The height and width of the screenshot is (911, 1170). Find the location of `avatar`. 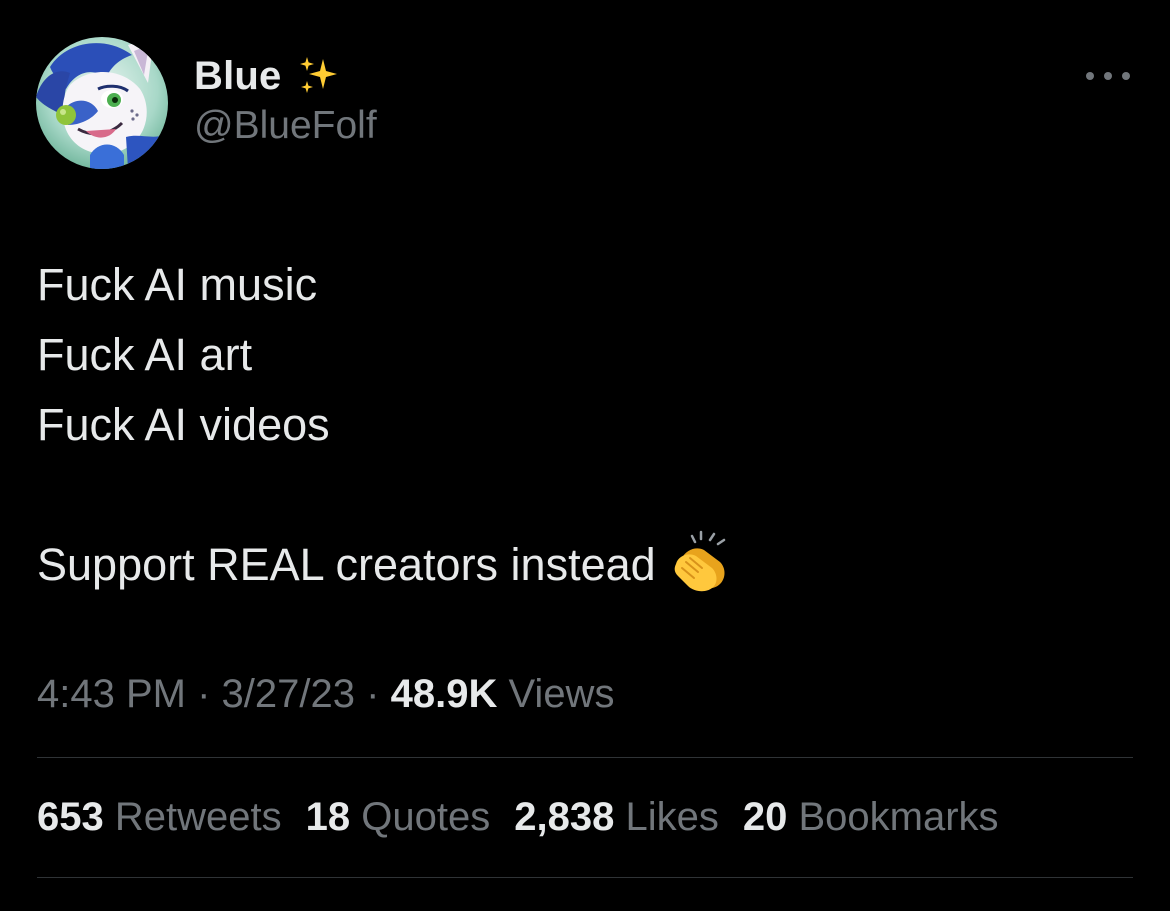

avatar is located at coordinates (102, 103).